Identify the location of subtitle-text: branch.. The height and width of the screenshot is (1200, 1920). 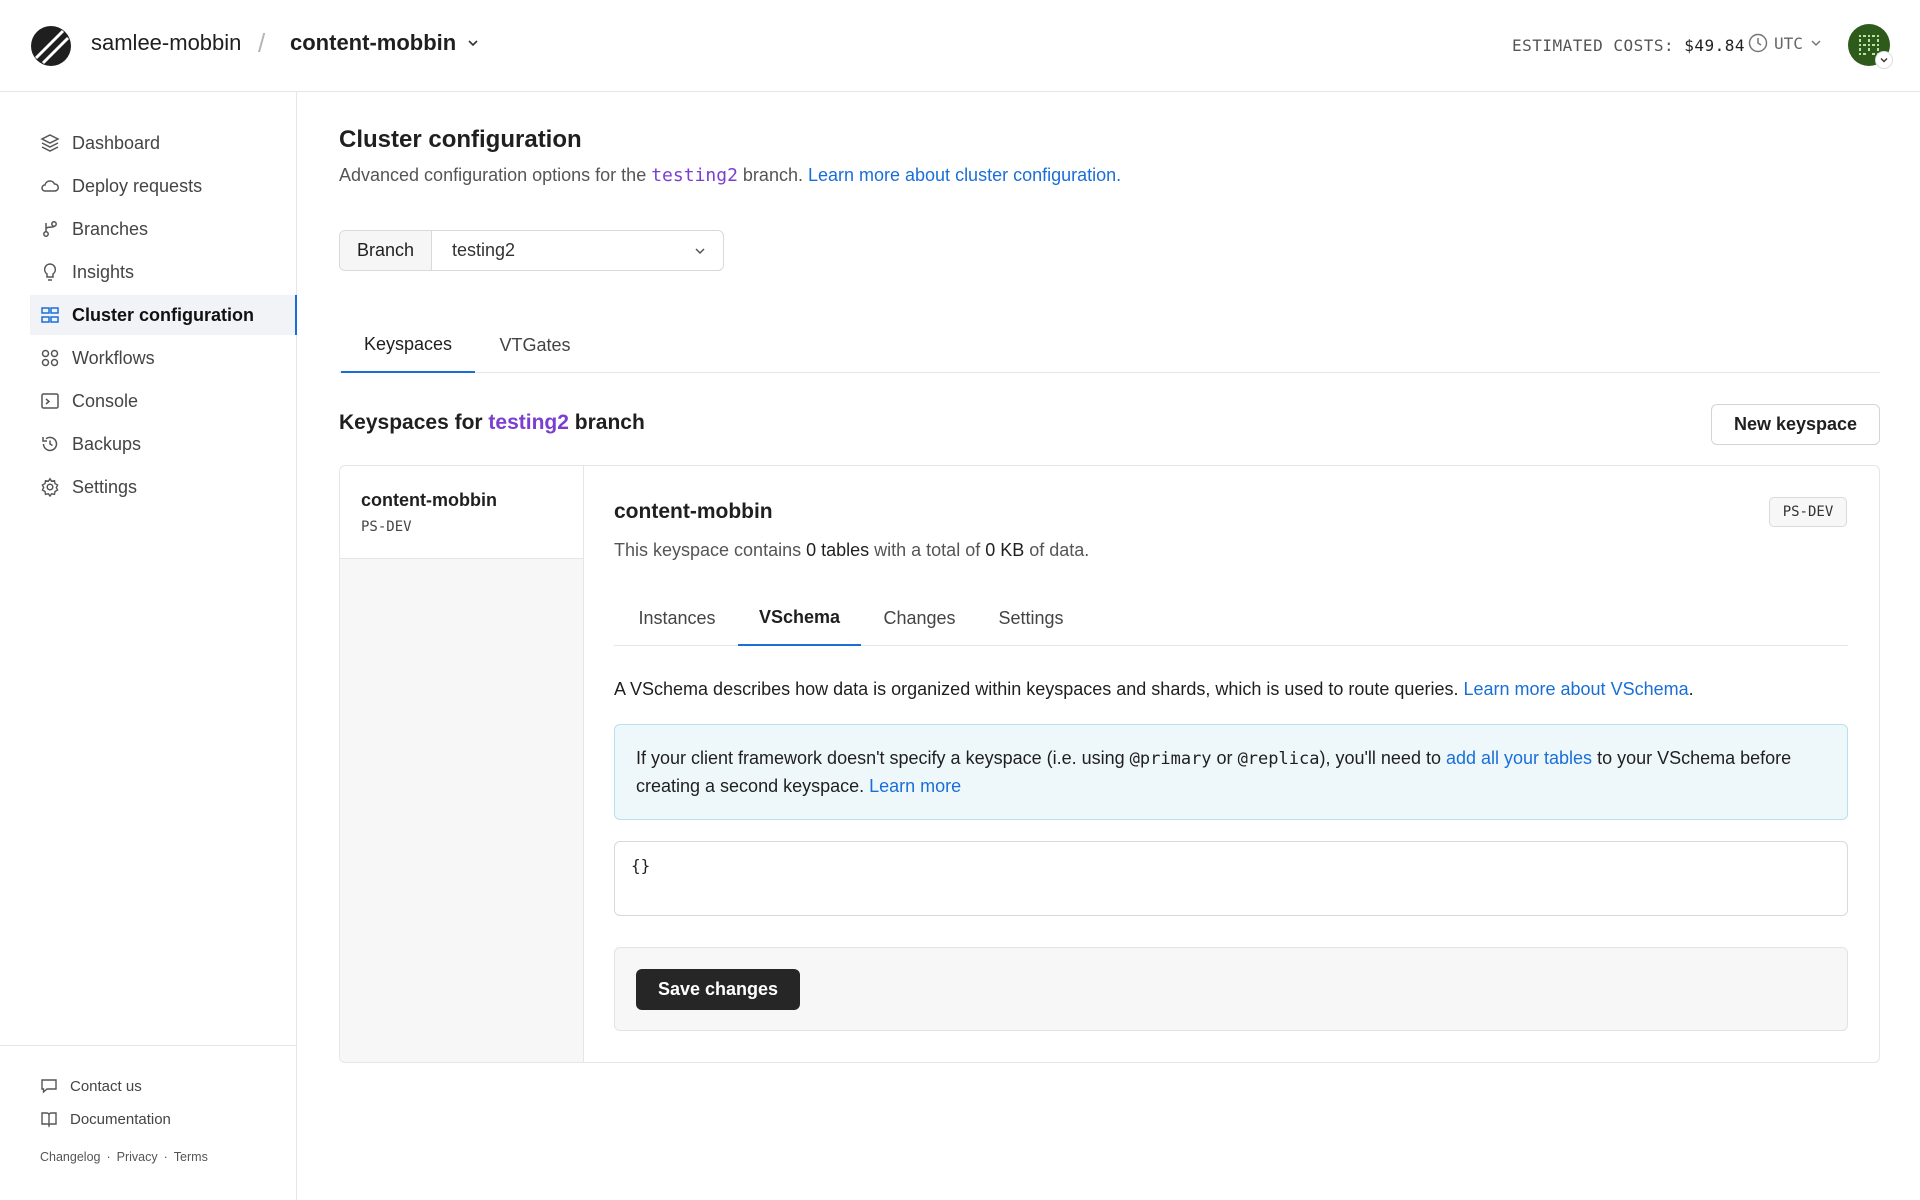
(772, 175).